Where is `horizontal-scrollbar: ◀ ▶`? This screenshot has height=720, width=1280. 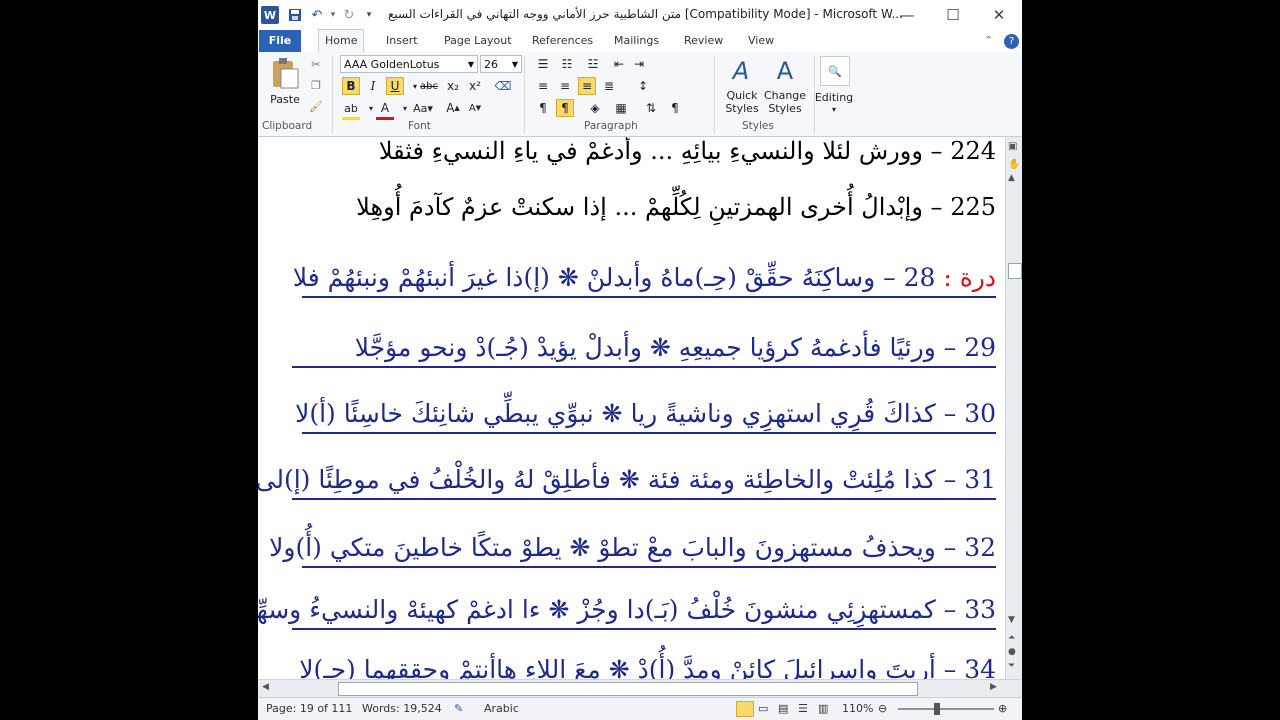
horizontal-scrollbar: ◀ ▶ is located at coordinates (640, 688).